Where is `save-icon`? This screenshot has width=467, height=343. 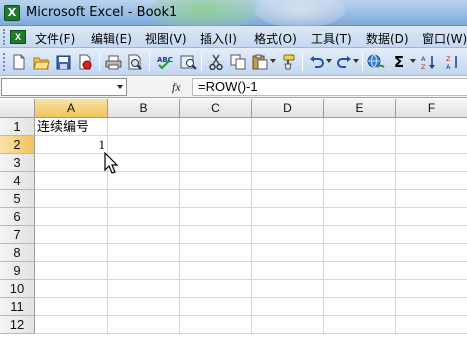 save-icon is located at coordinates (63, 62).